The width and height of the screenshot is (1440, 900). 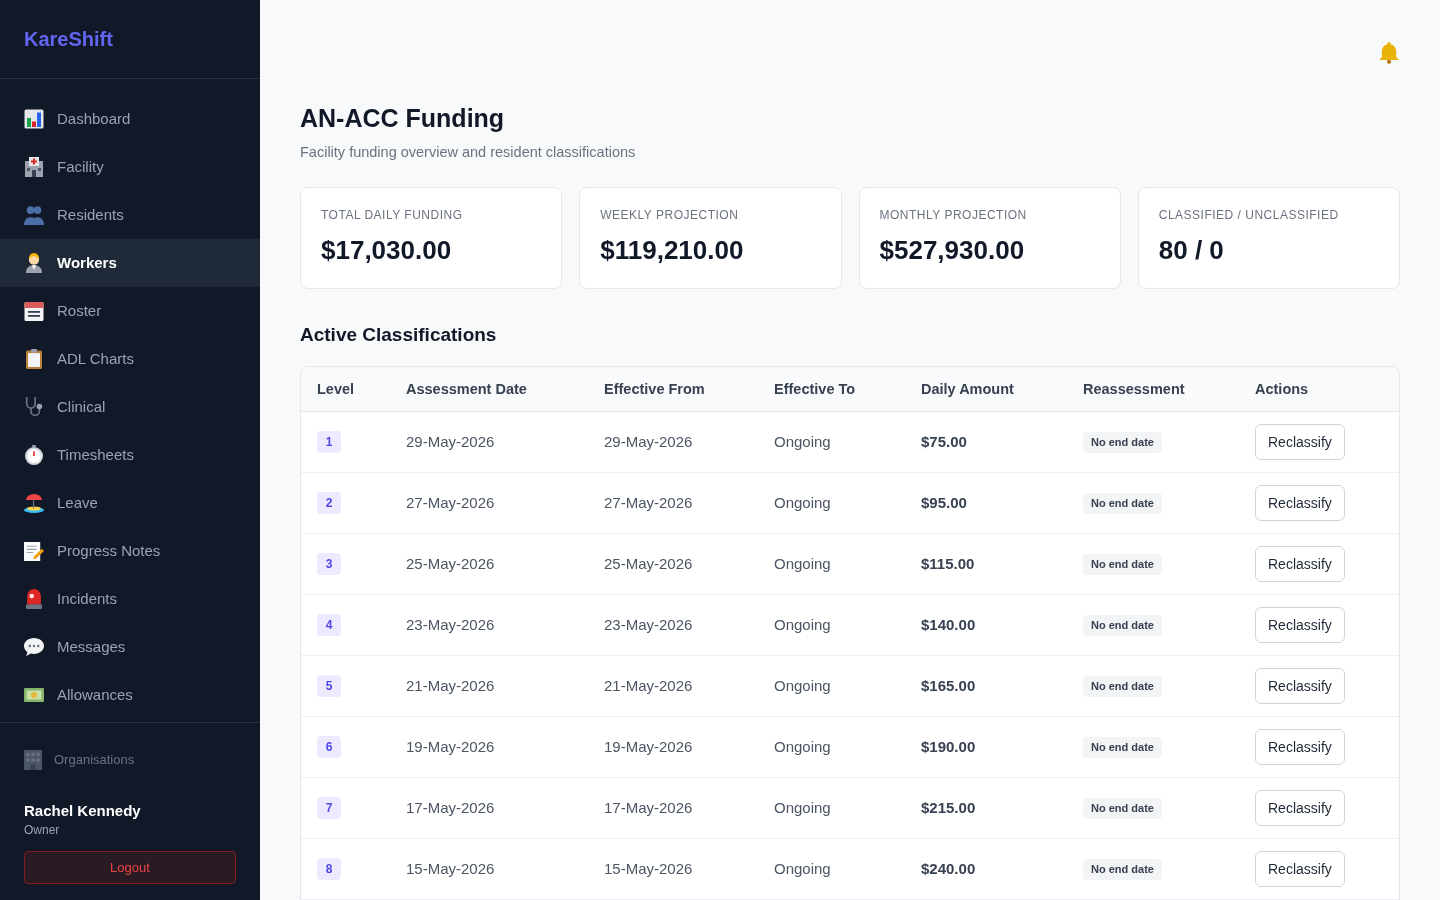 What do you see at coordinates (489, 389) in the screenshot?
I see `column-header: Assessment Date` at bounding box center [489, 389].